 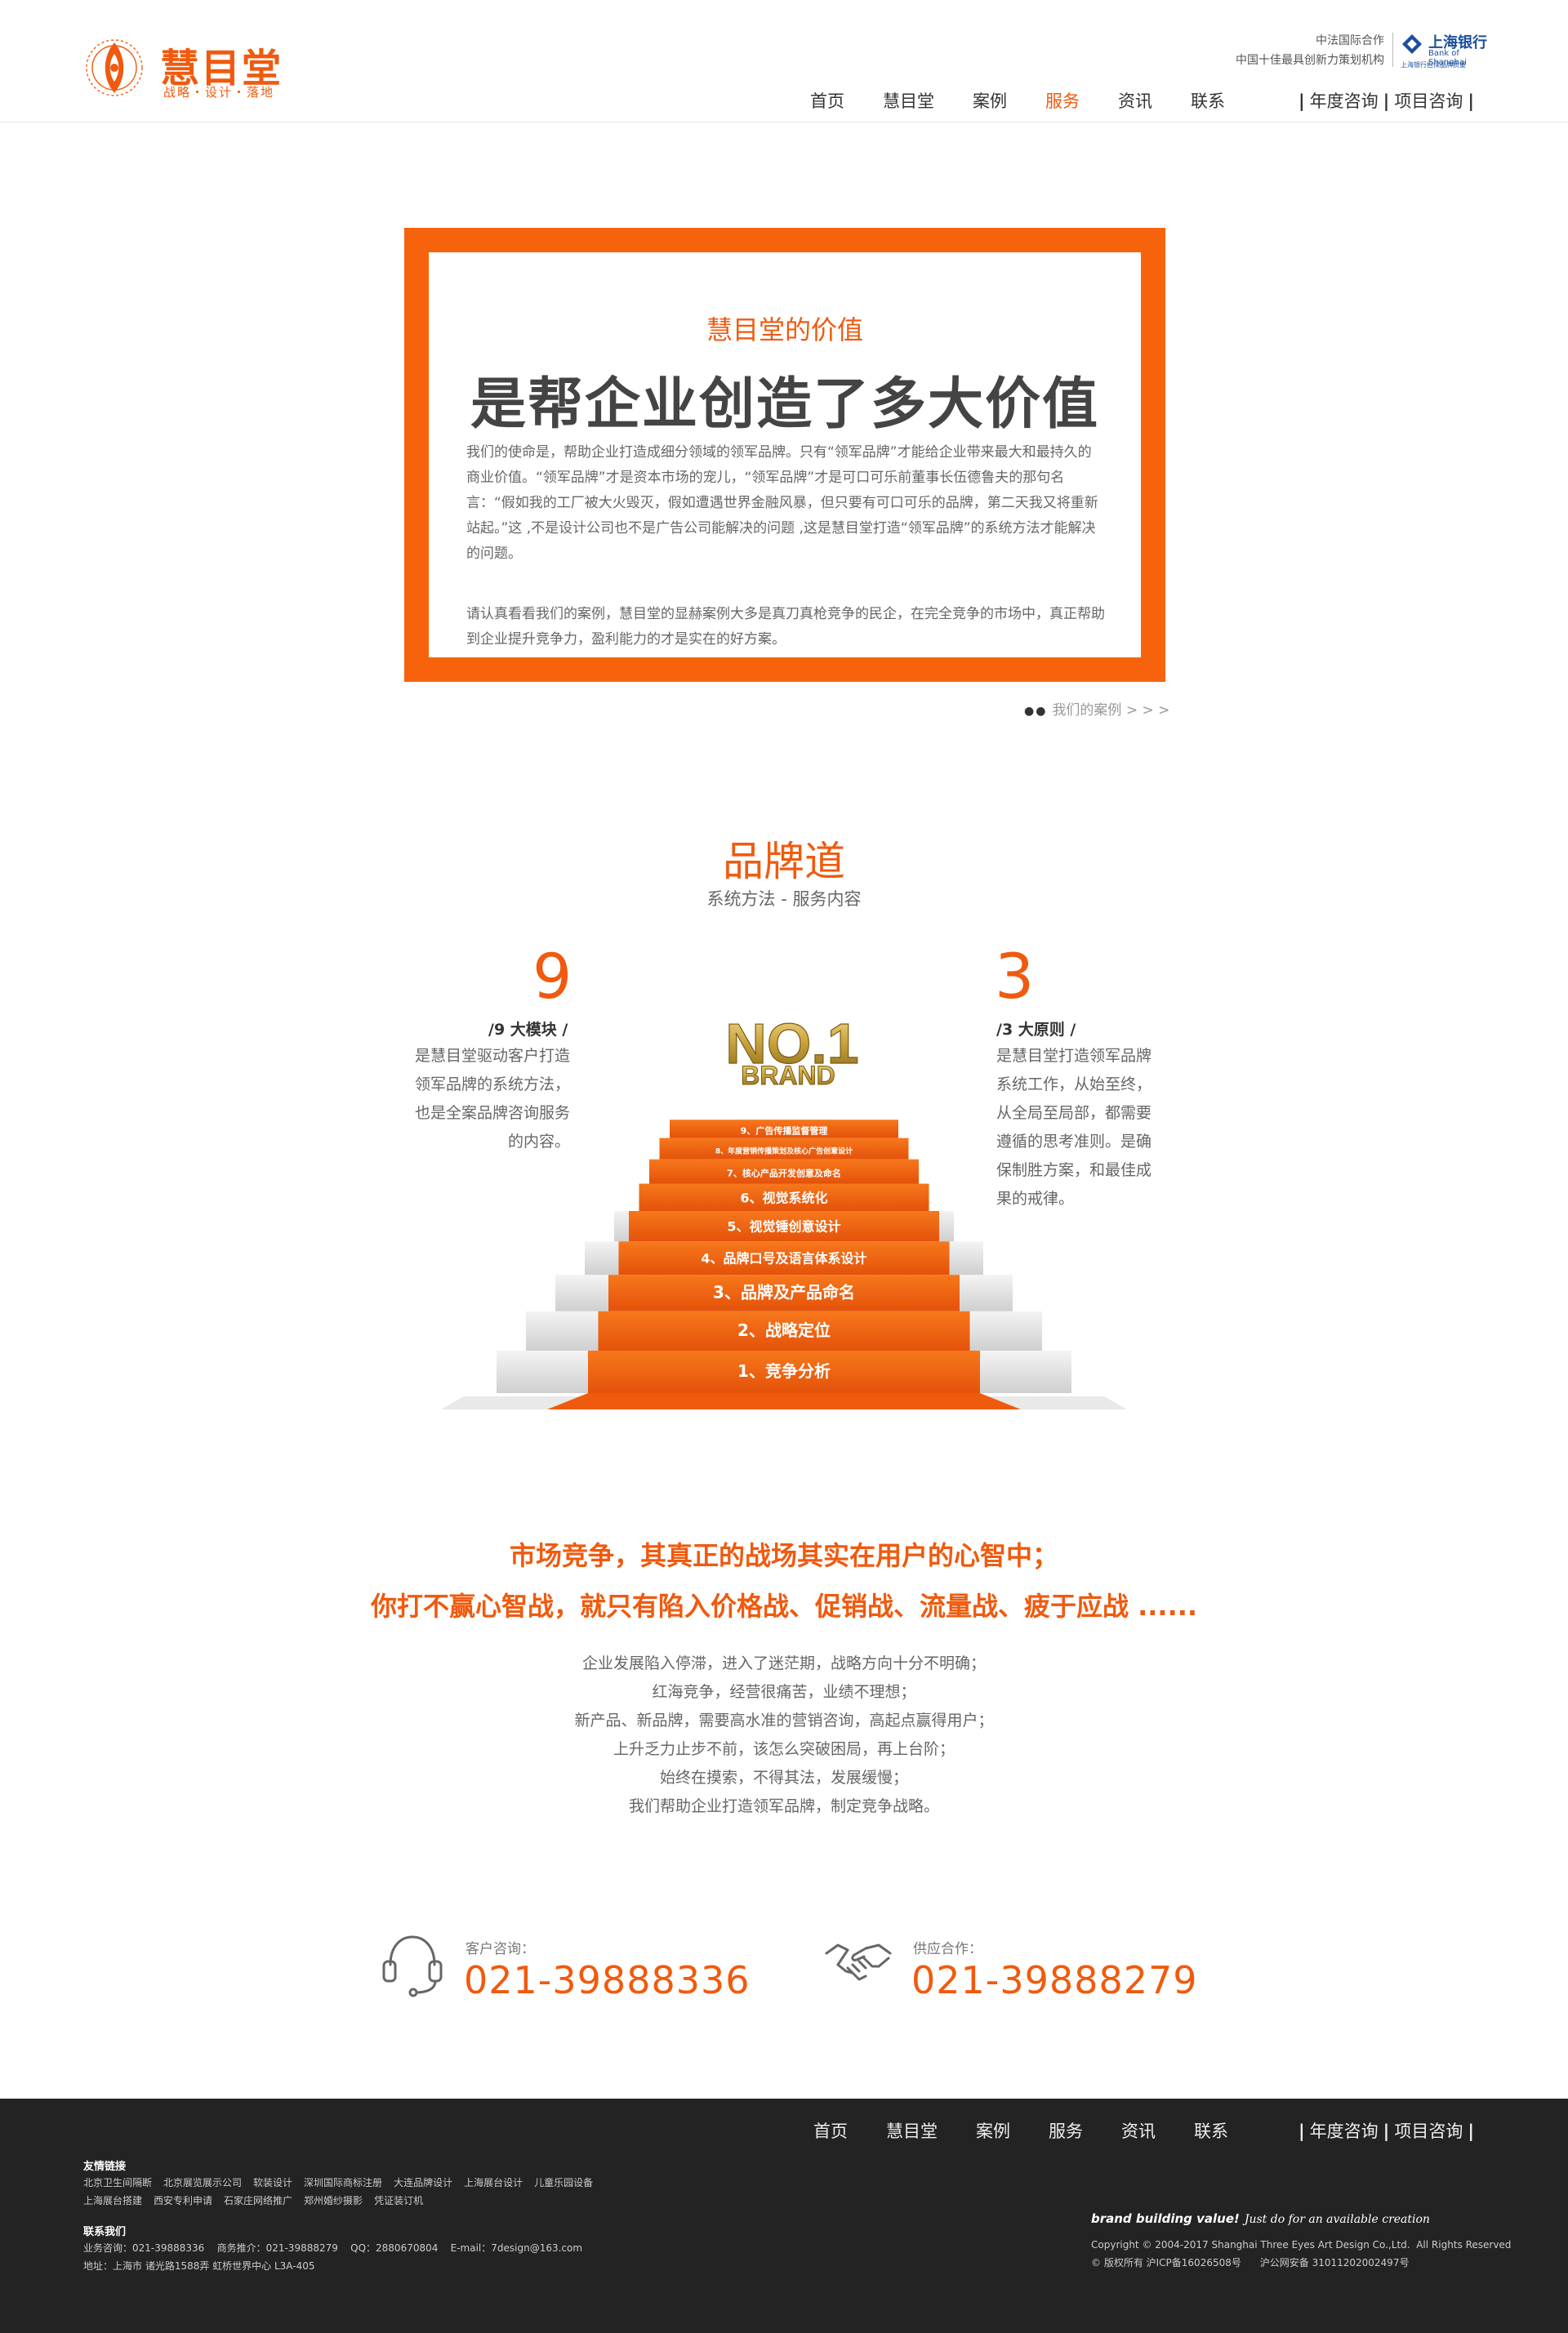 What do you see at coordinates (423, 2183) in the screenshot?
I see `friend-link: 大连品牌设计` at bounding box center [423, 2183].